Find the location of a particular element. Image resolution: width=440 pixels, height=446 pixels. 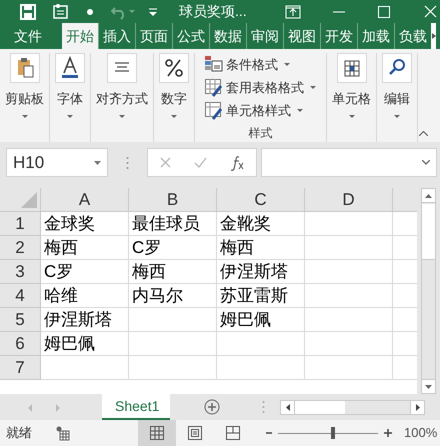

right-arrow-icon is located at coordinates (418, 407).